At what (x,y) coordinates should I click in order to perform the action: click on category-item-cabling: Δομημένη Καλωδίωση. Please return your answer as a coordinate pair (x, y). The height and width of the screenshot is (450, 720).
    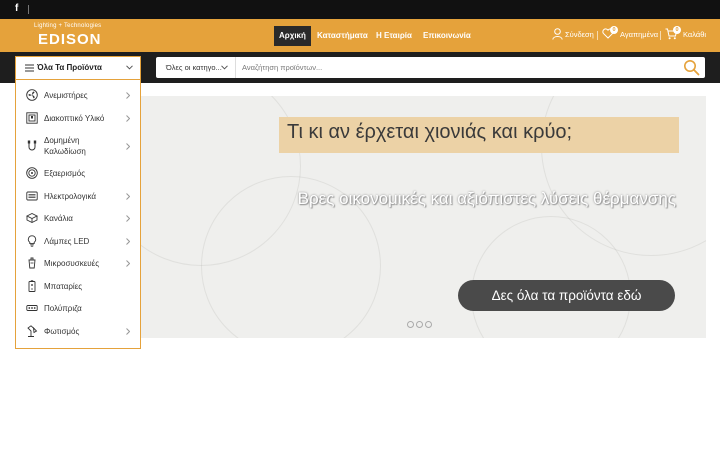
    Looking at the image, I should click on (78, 146).